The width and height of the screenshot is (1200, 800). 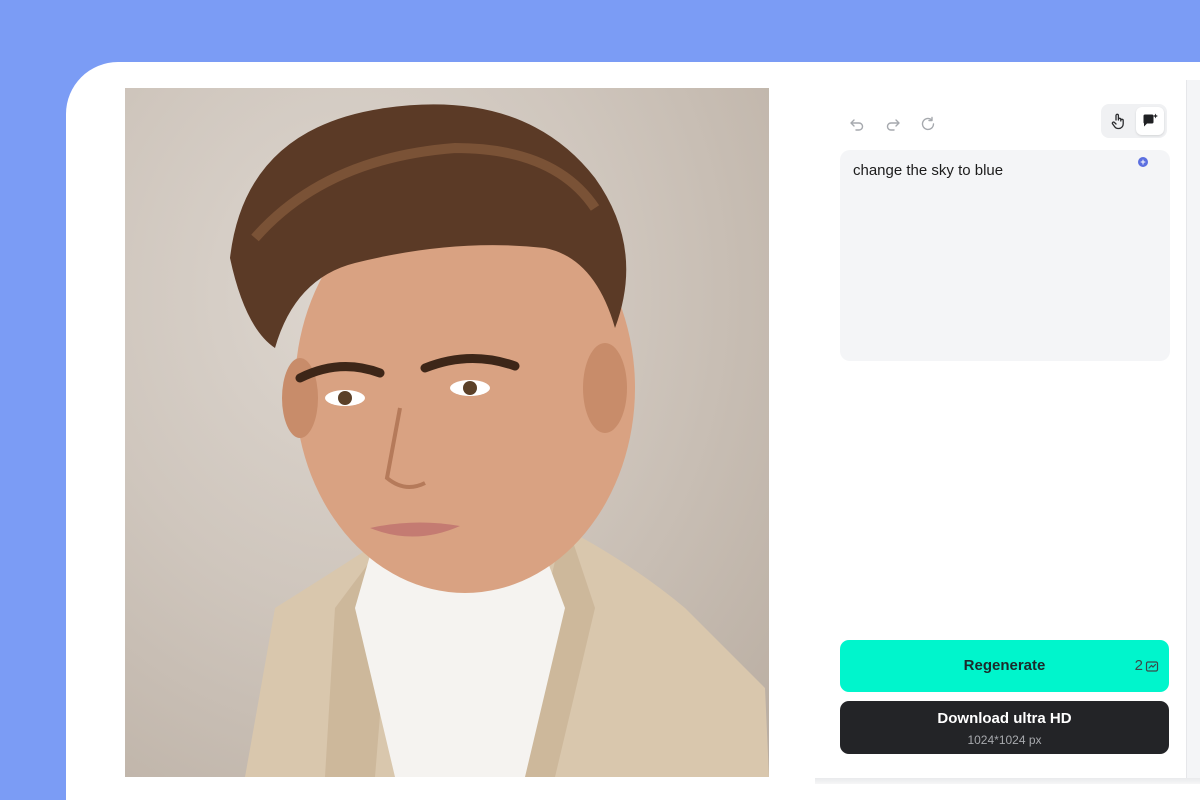 I want to click on hand-pointer-icon, so click(x=1117, y=121).